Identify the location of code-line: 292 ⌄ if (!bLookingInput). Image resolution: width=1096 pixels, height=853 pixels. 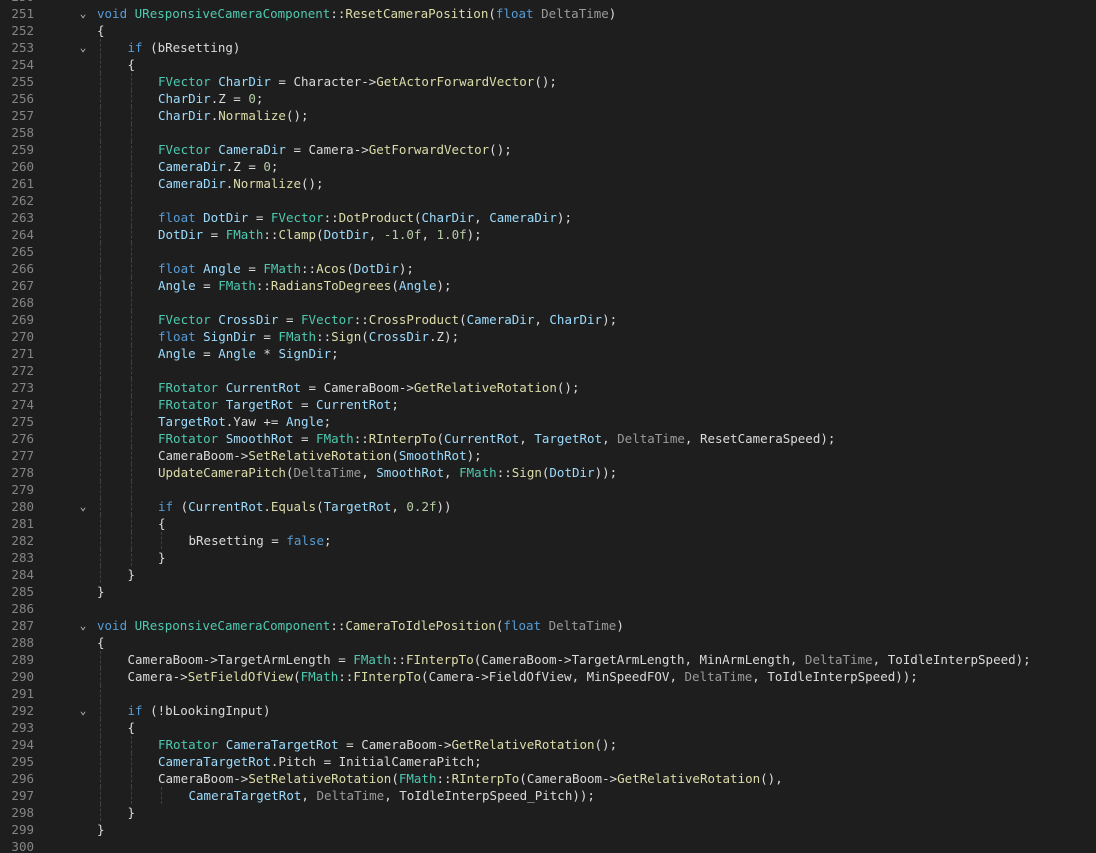
(548, 710).